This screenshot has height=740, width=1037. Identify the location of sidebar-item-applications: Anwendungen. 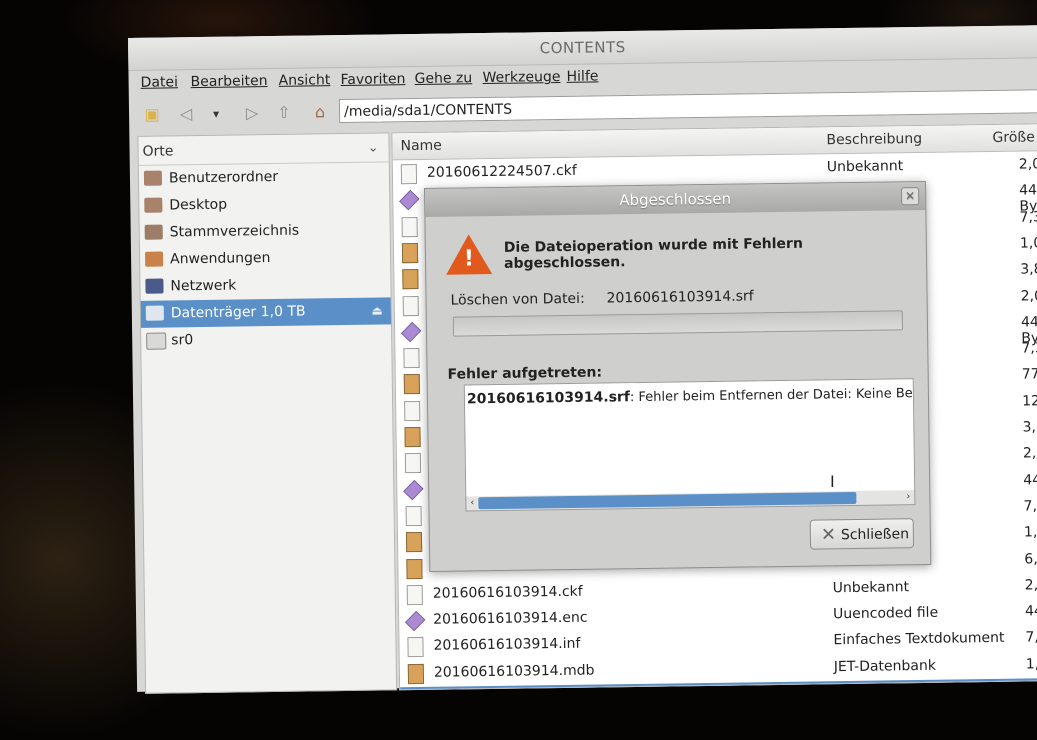
(265, 258).